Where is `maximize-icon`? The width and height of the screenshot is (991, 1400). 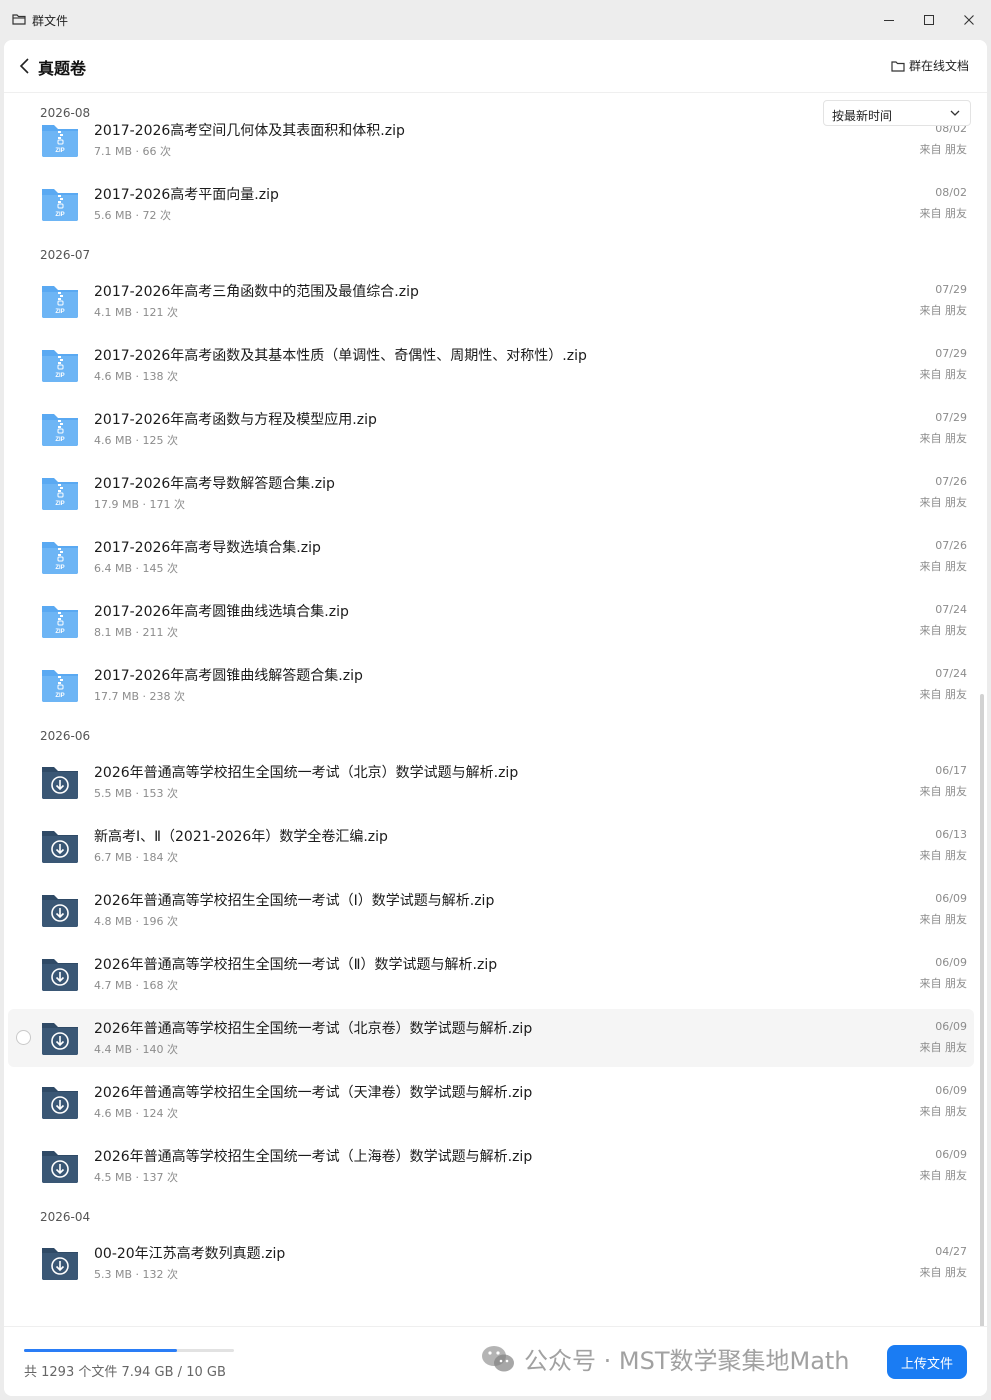
maximize-icon is located at coordinates (929, 20).